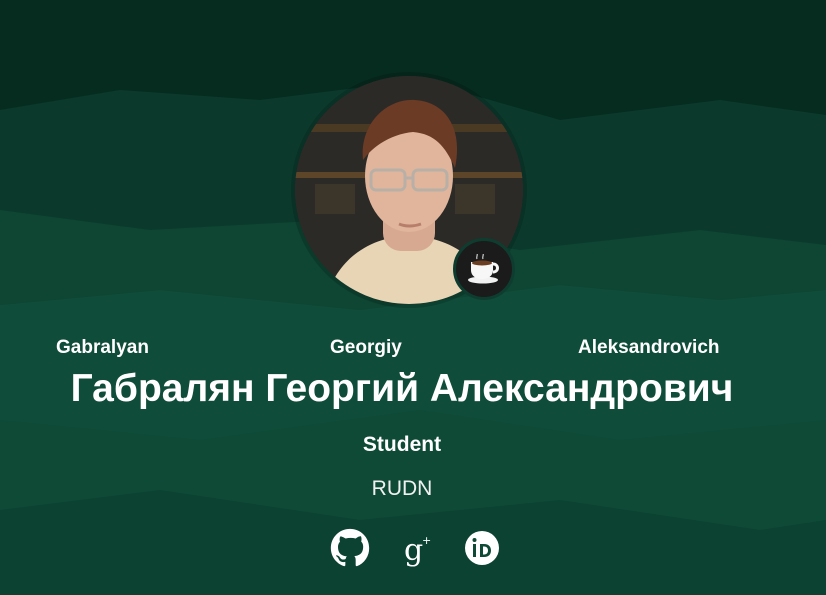  I want to click on google-scholar-icon: g +, so click(416, 548).